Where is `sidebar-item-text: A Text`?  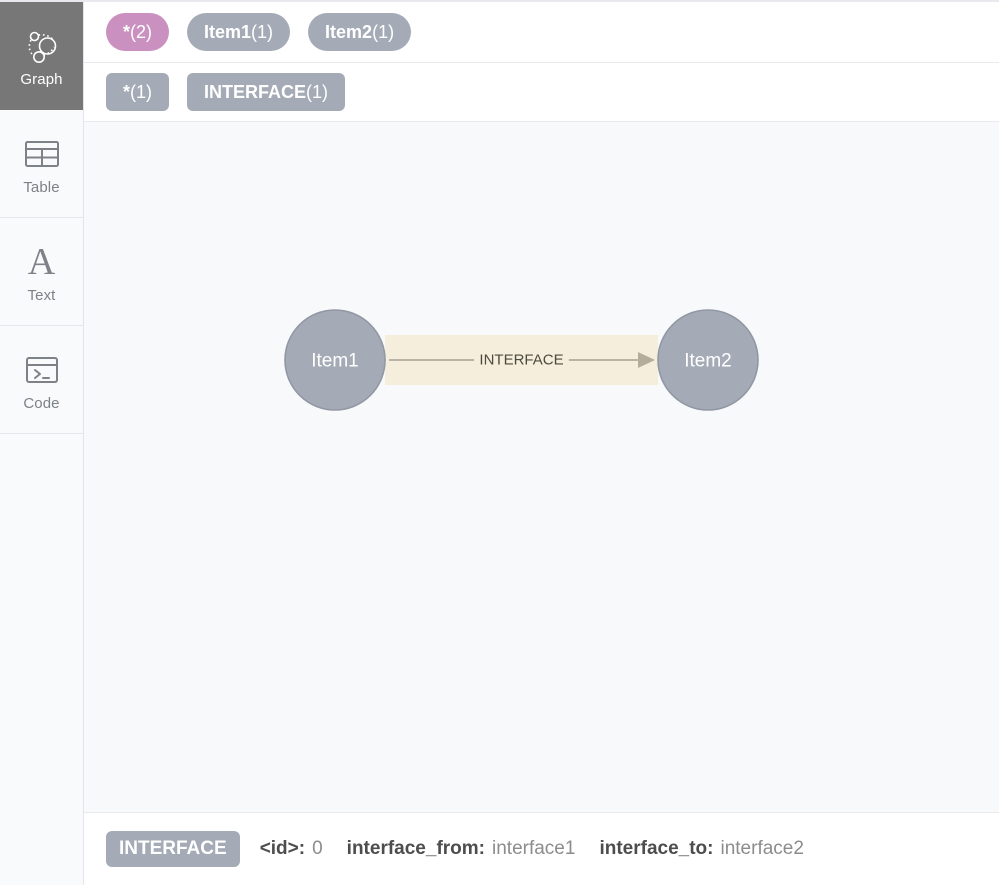 sidebar-item-text: A Text is located at coordinates (41, 272).